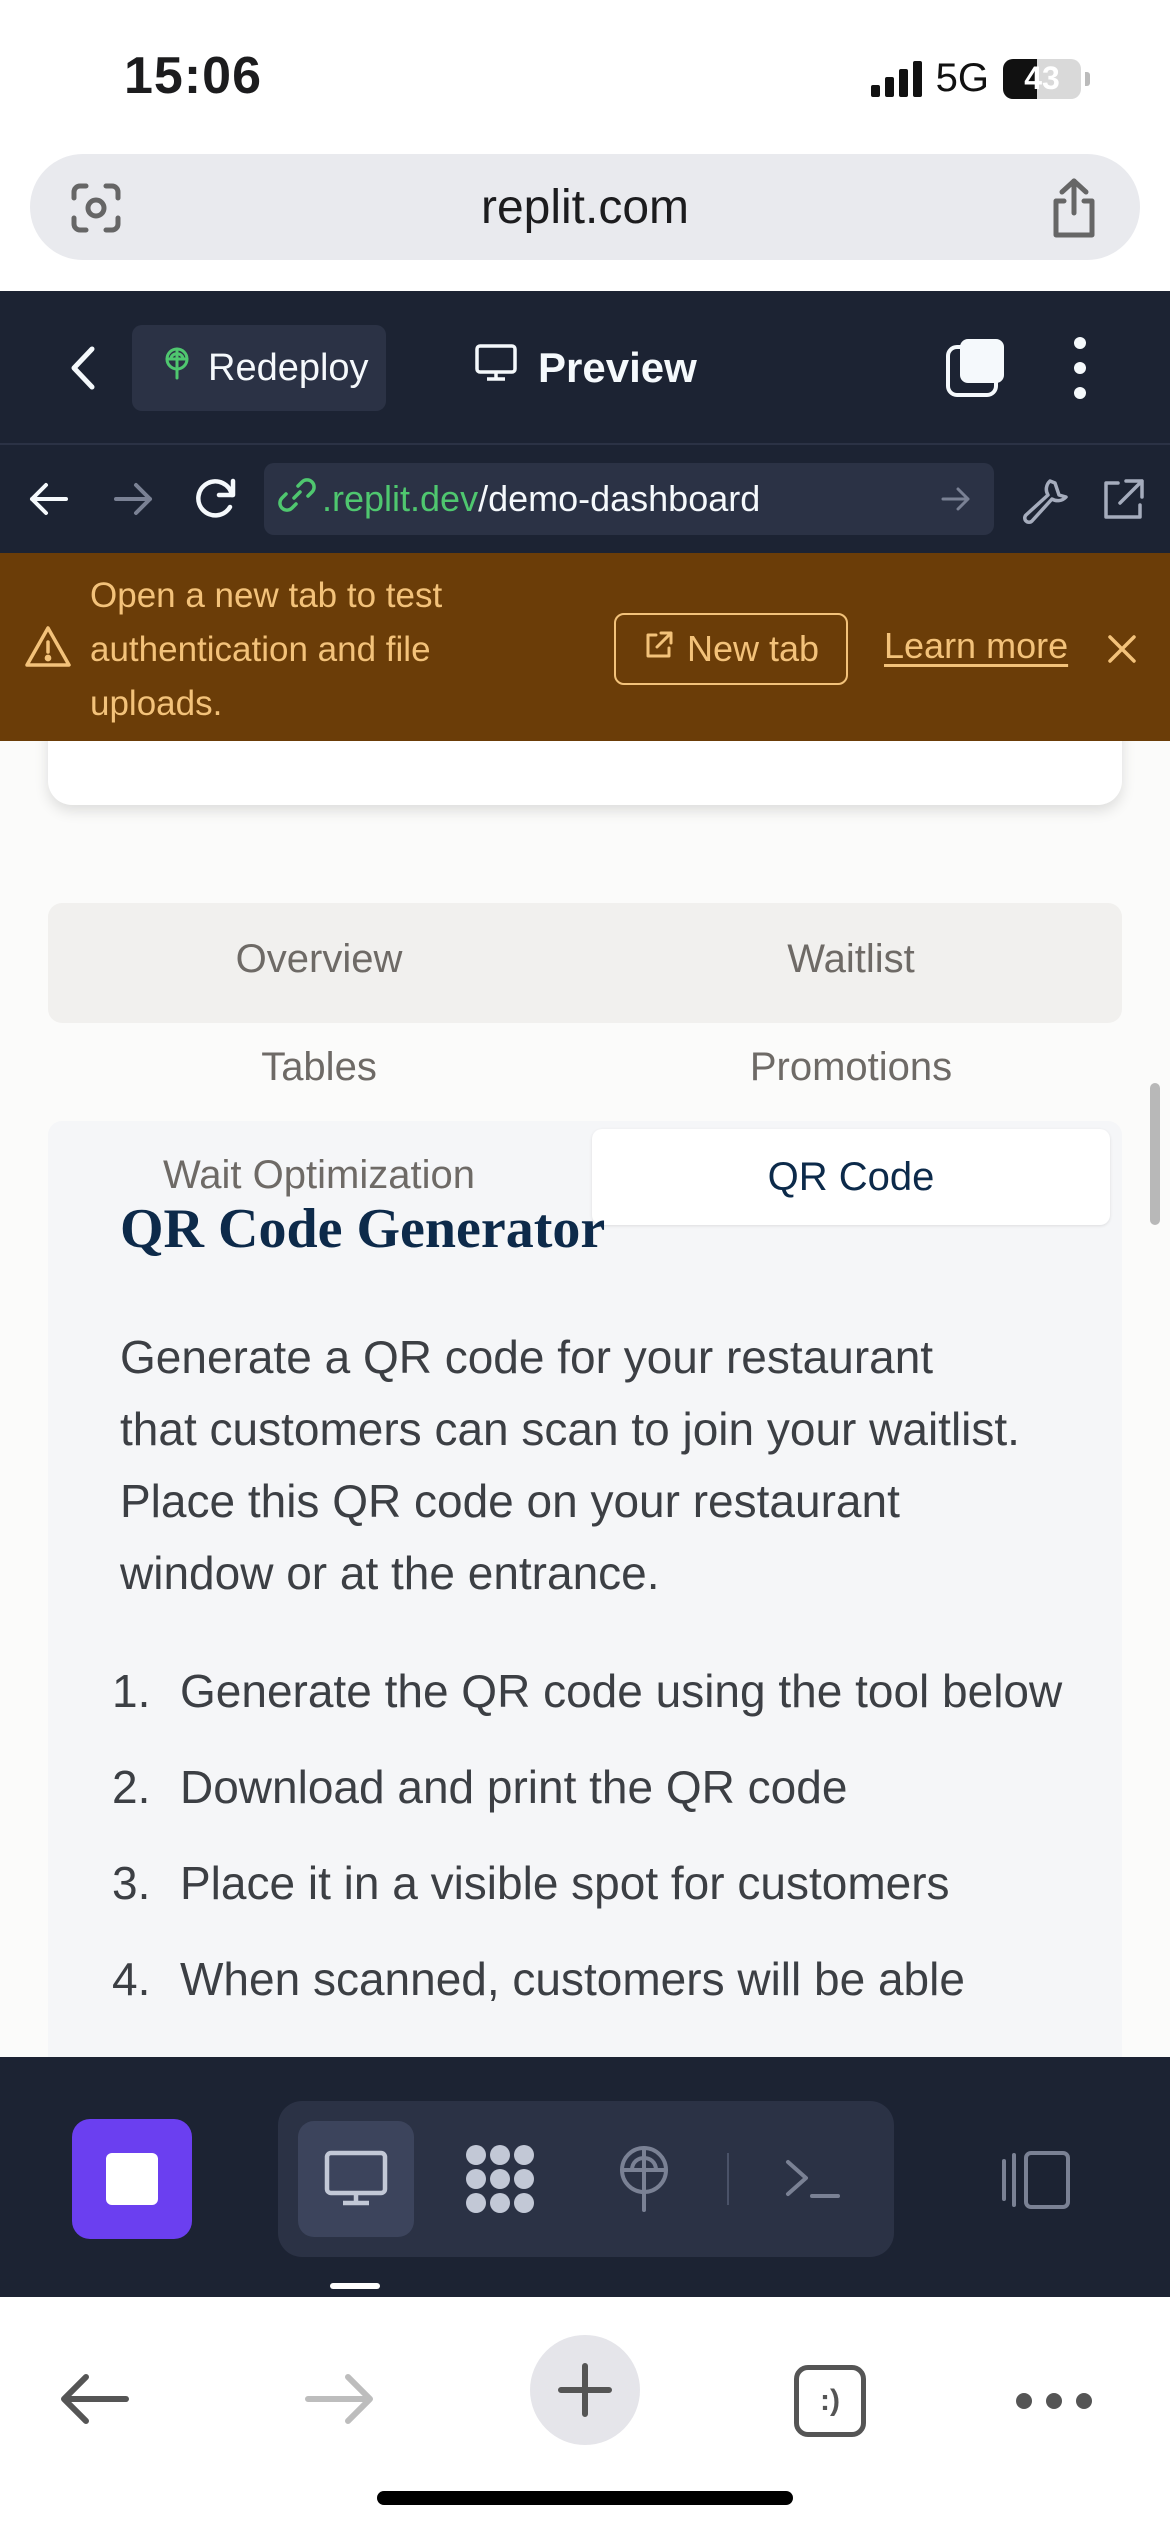  Describe the element at coordinates (962, 78) in the screenshot. I see `network-label: 5G` at that location.